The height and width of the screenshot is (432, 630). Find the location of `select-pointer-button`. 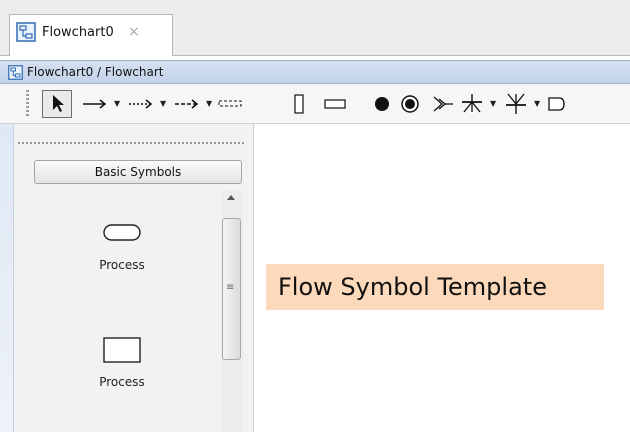

select-pointer-button is located at coordinates (57, 104).